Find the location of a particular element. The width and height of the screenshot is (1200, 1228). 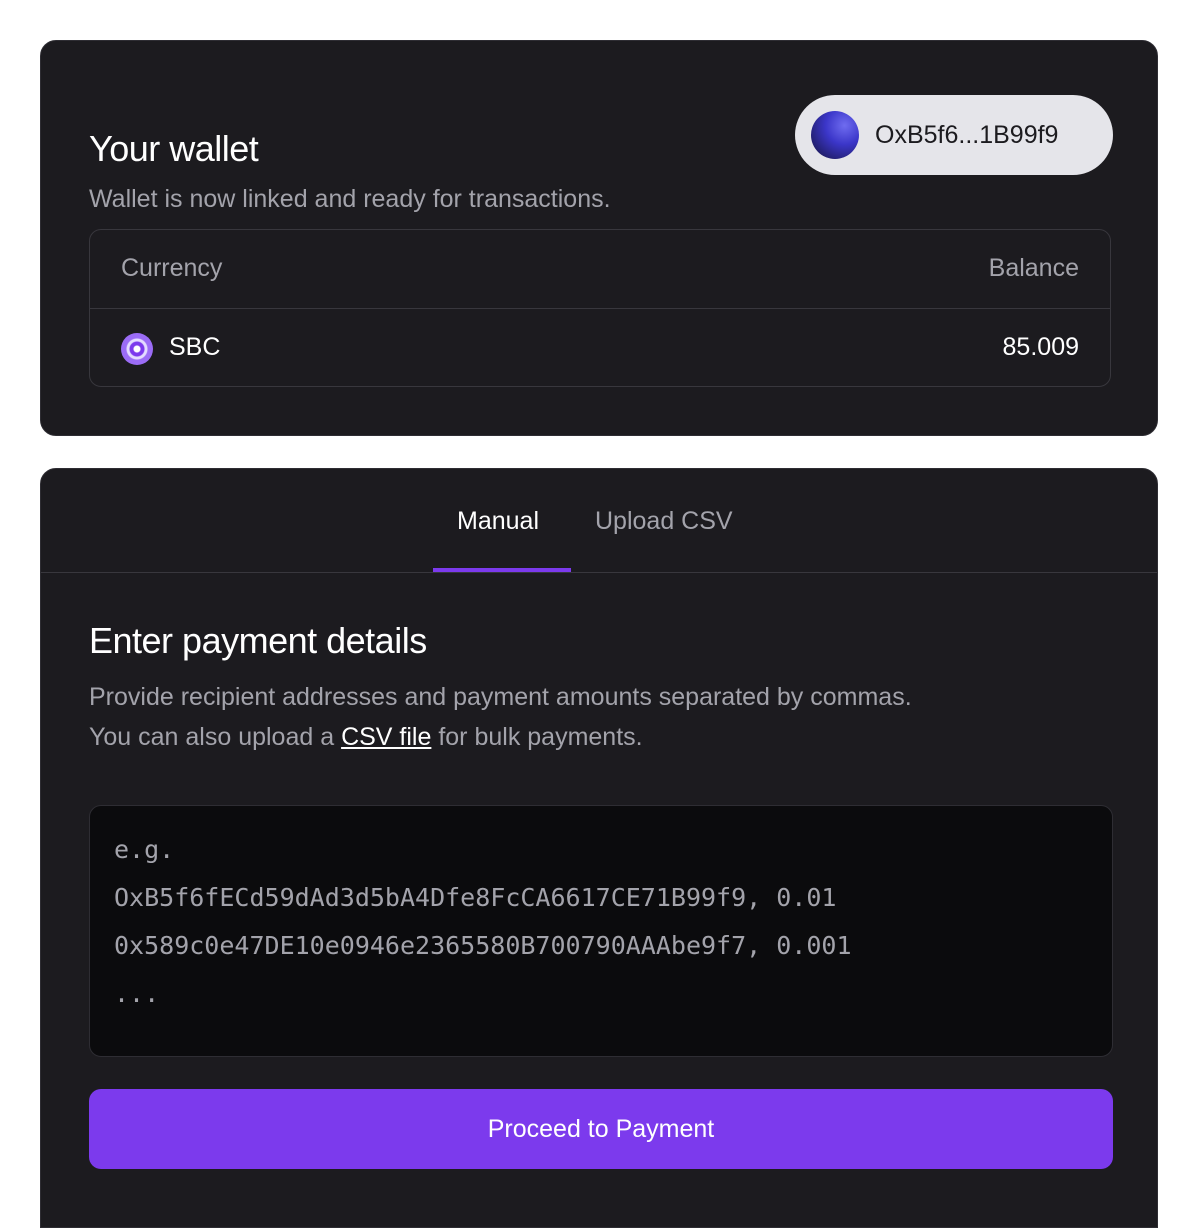

table-header: Currency Balance is located at coordinates (600, 269).